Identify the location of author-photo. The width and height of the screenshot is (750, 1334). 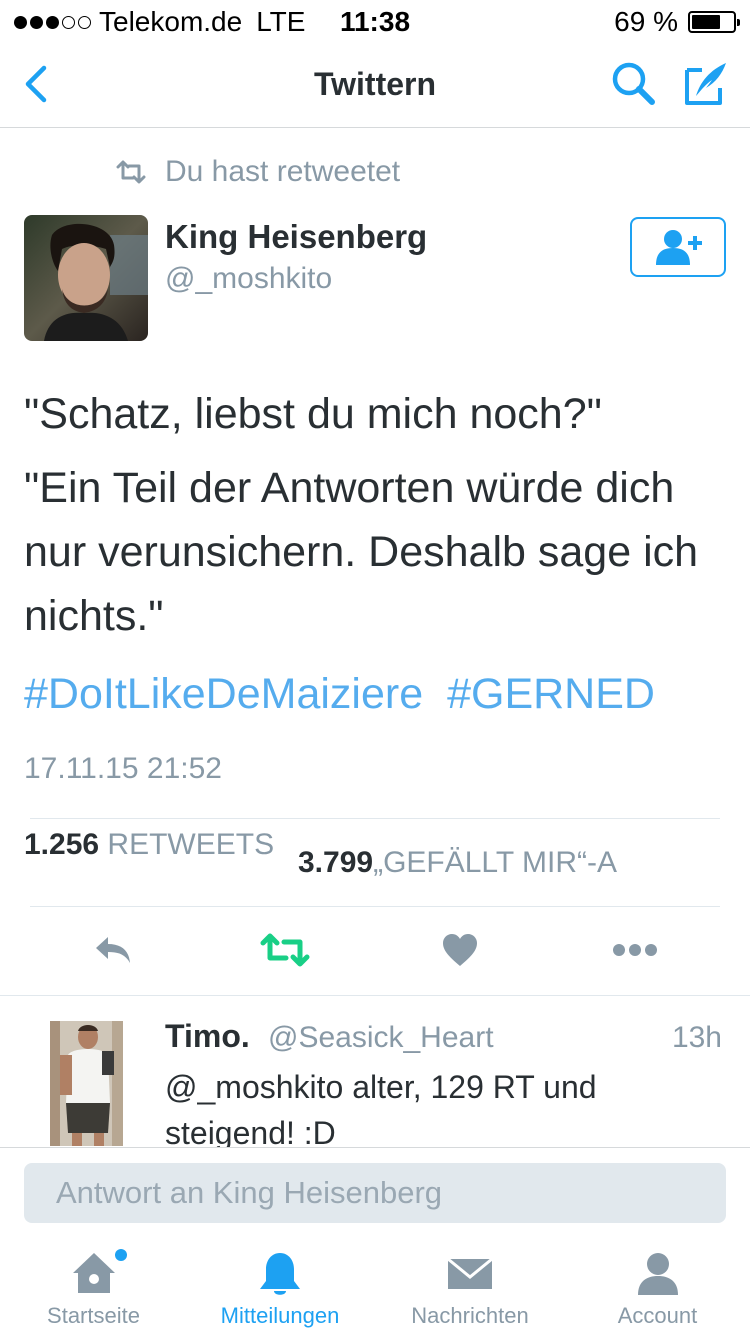
(86, 278).